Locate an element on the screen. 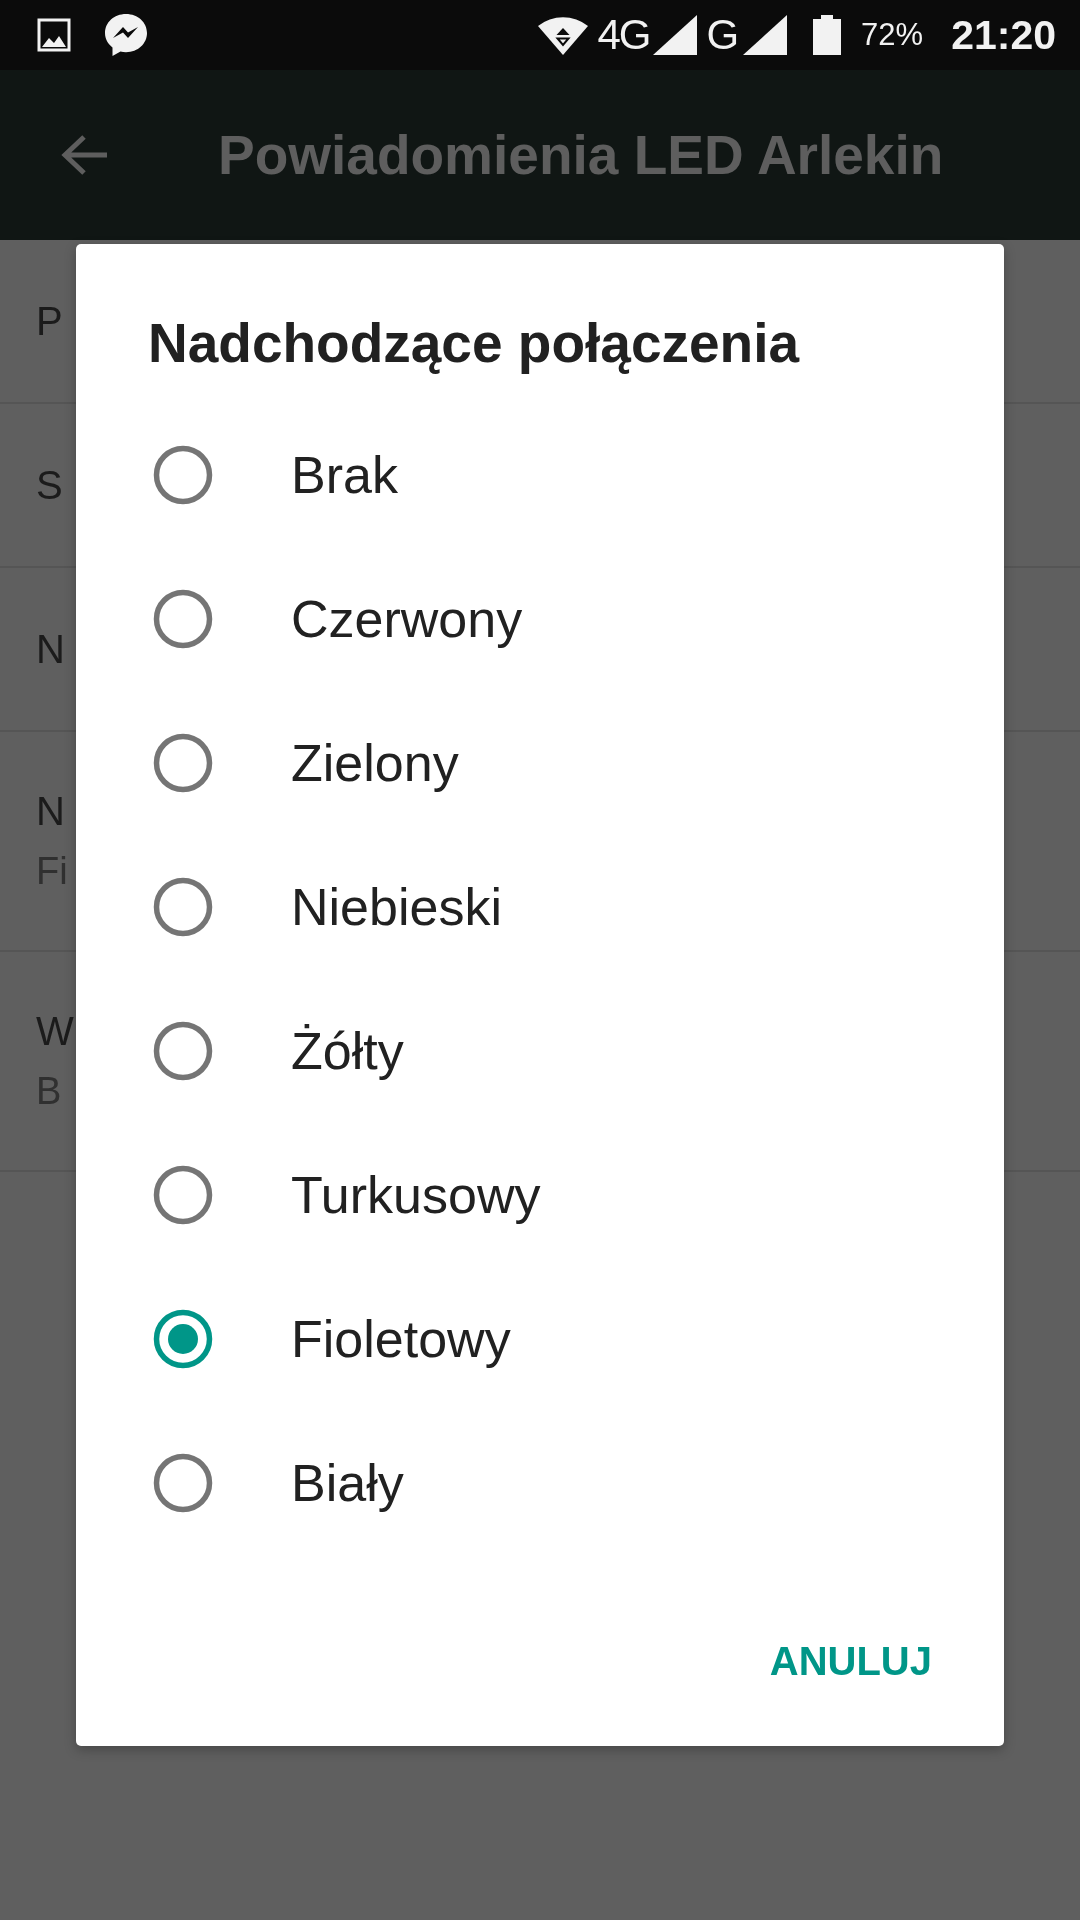 This screenshot has width=1080, height=1920. setting-title: W is located at coordinates (55, 1031).